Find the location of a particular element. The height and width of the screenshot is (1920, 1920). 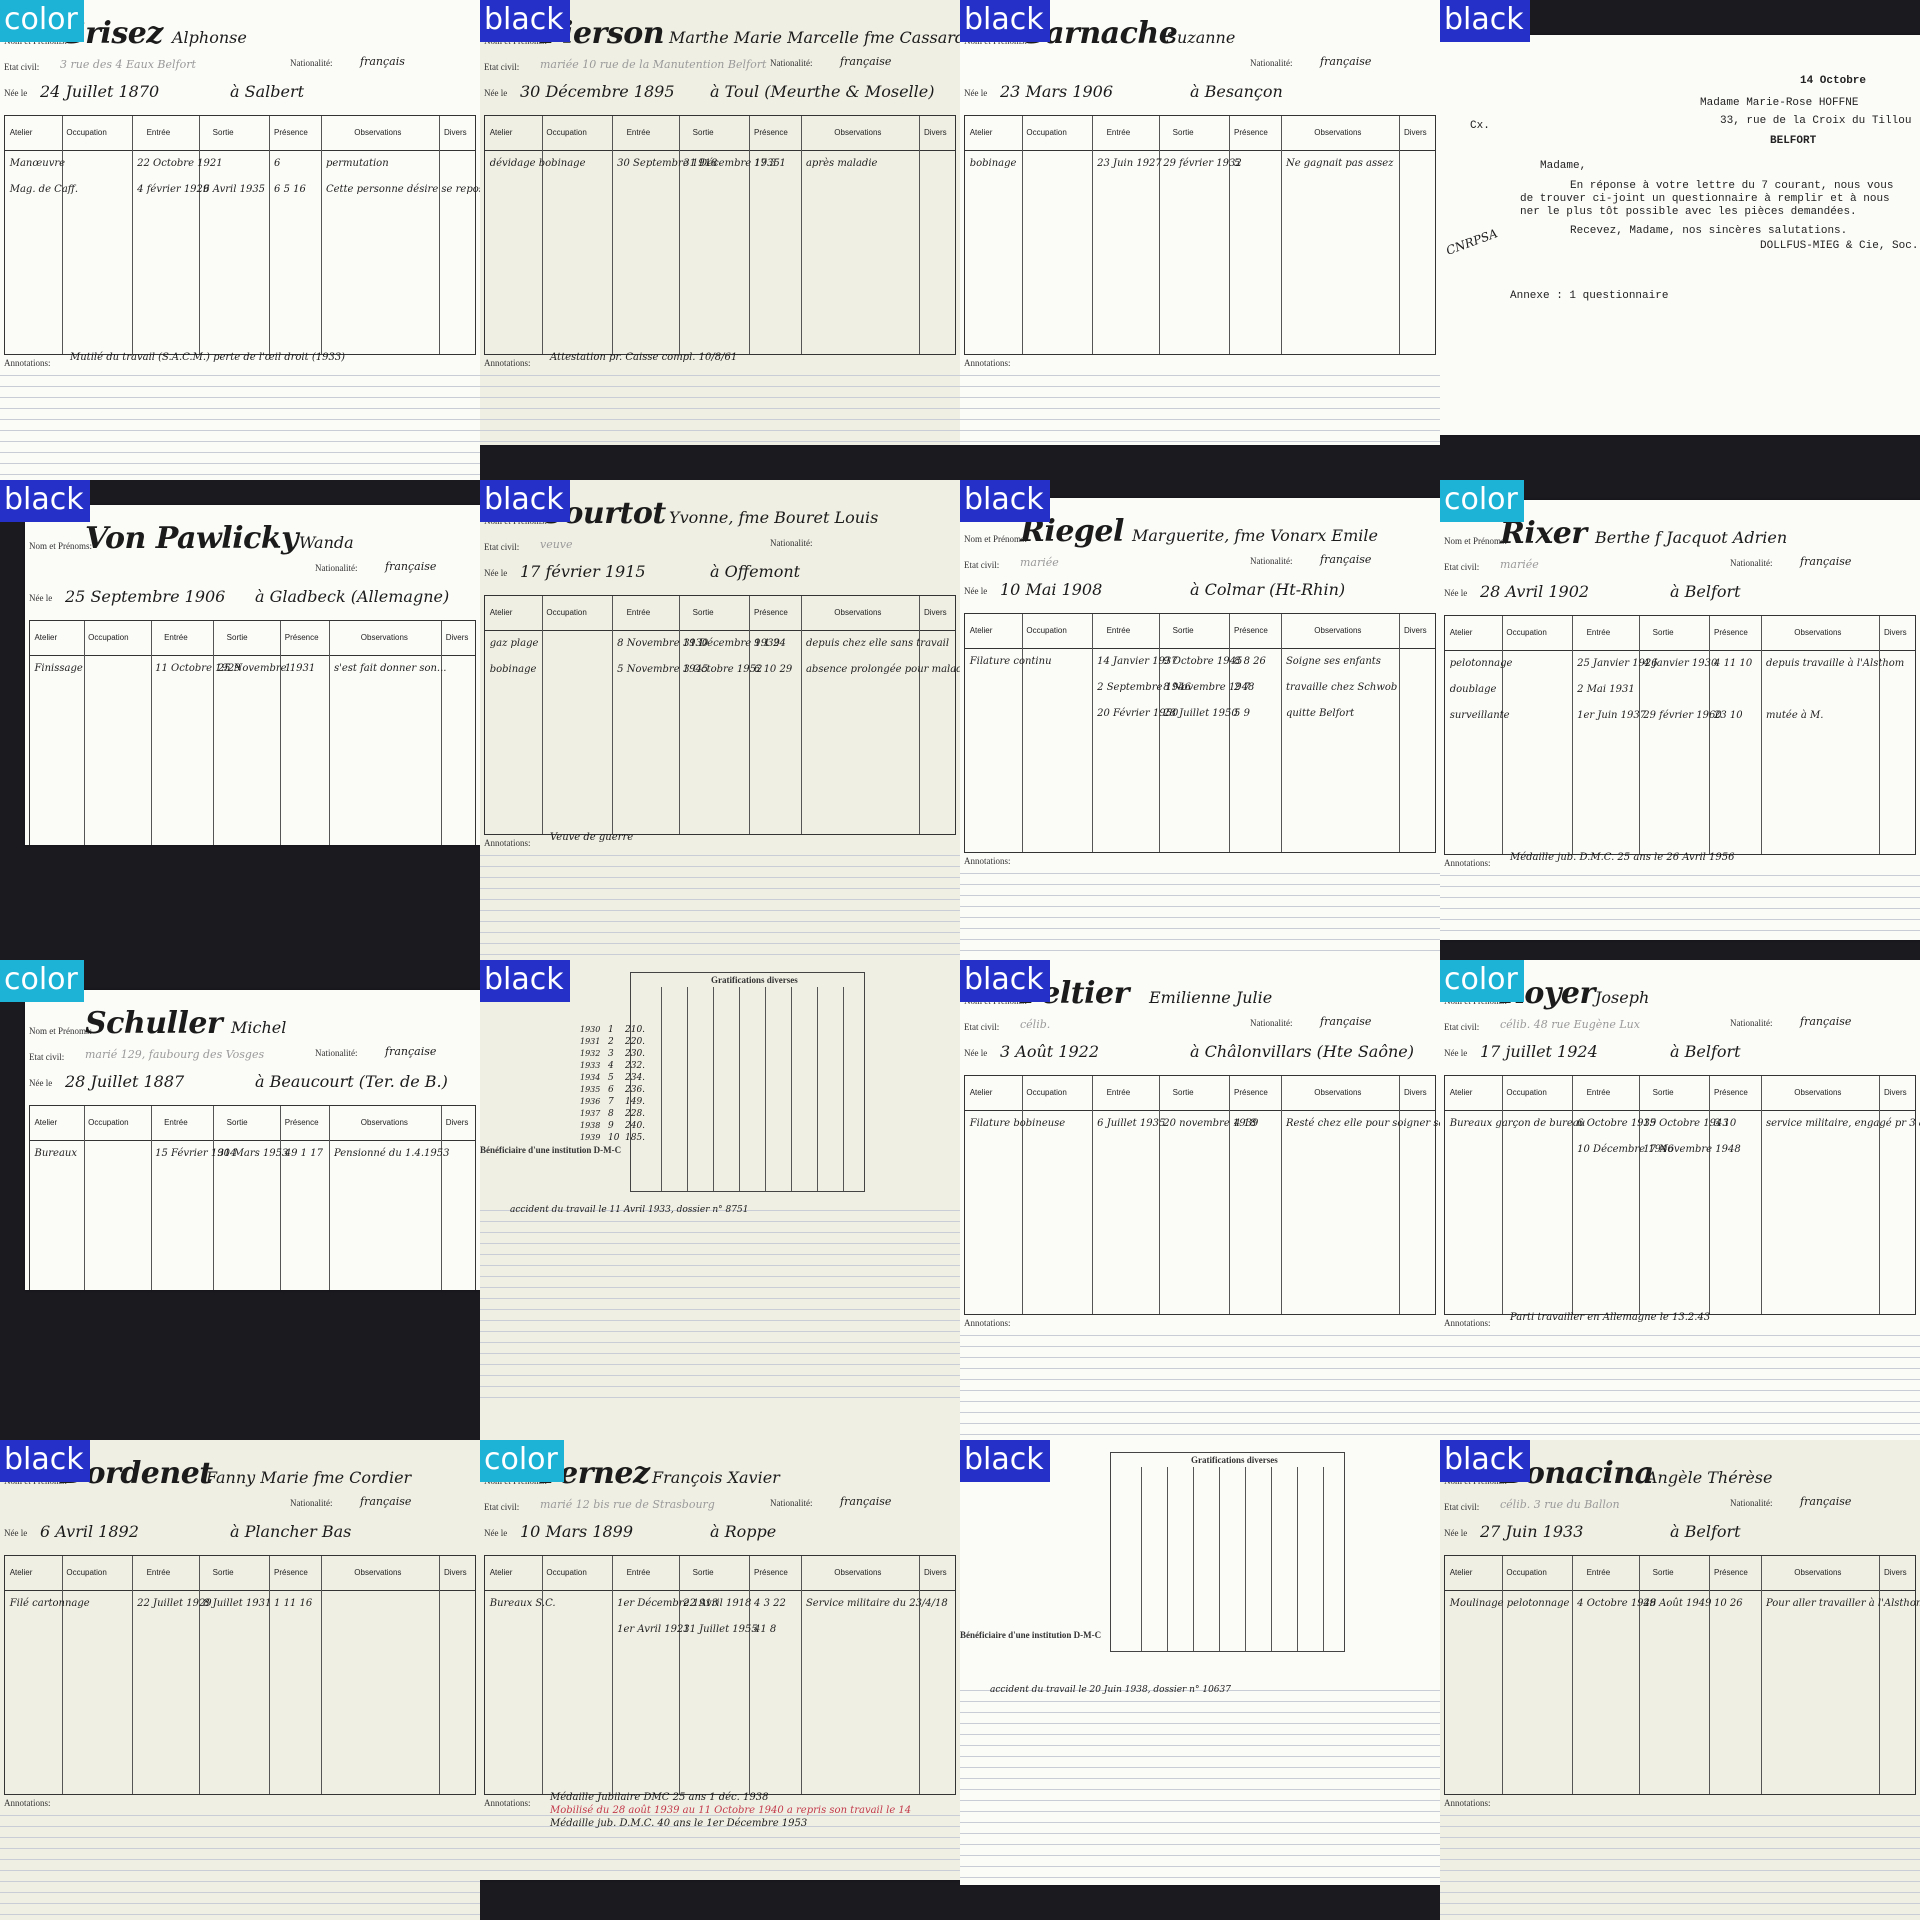

header-presence: Présence is located at coordinates (1251, 1092).